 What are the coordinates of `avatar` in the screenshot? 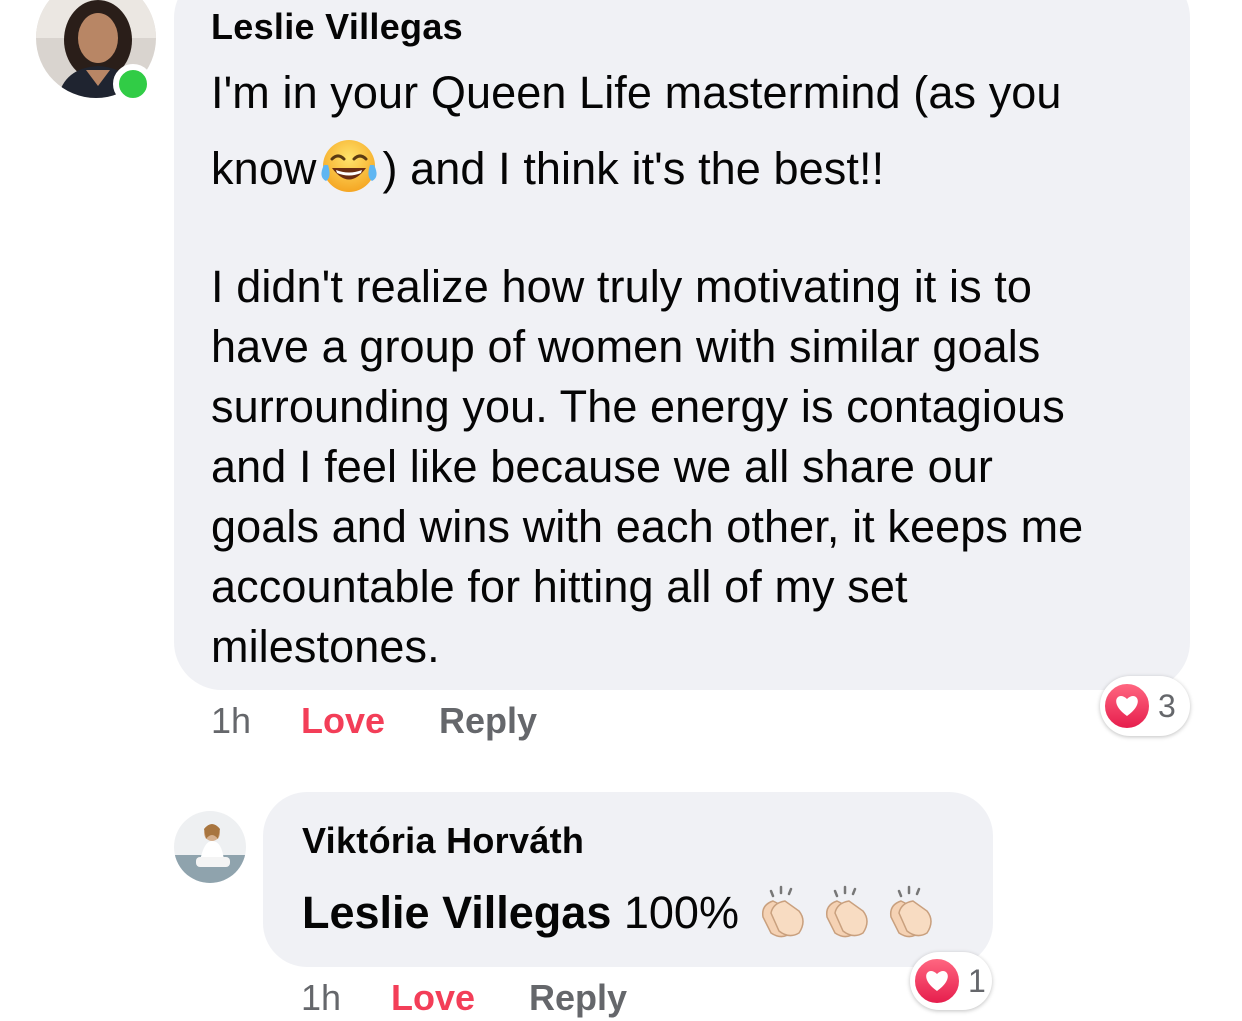 It's located at (210, 847).